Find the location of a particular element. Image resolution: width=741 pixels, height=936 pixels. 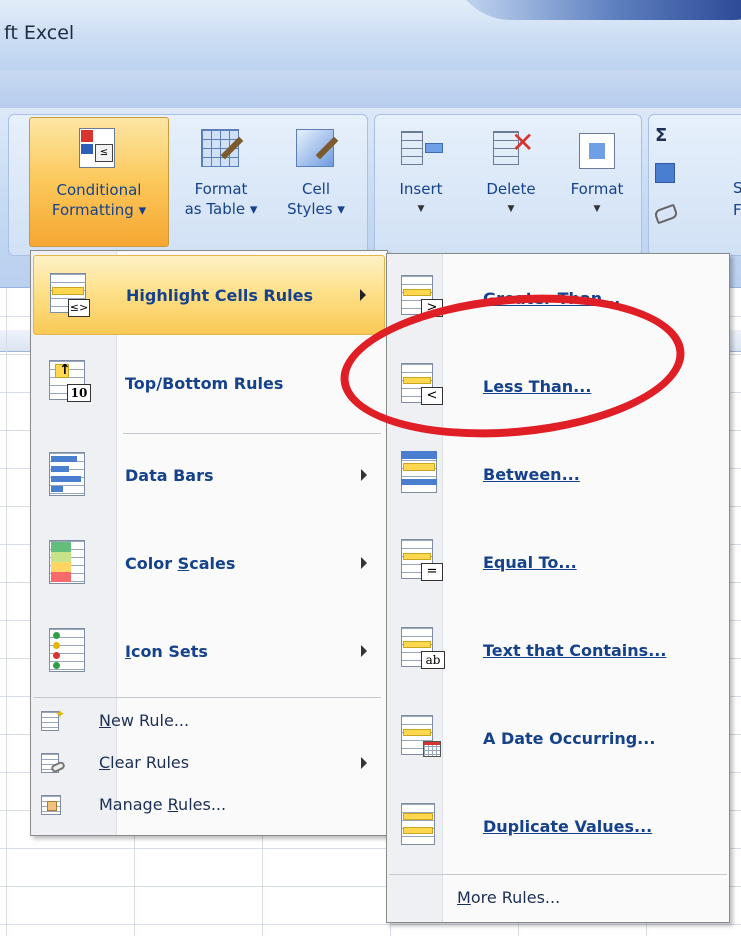

conditional-formatting-label-2: Formatting ▾ is located at coordinates (99, 210).